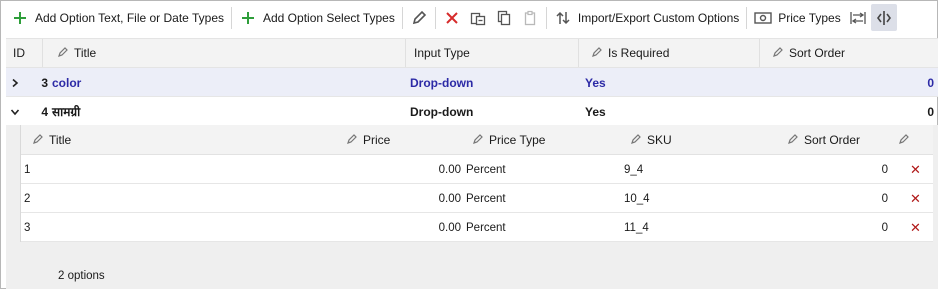 The image size is (938, 289). What do you see at coordinates (129, 17) in the screenshot?
I see `add-option-types-label: Add Option Text, File or Date Types` at bounding box center [129, 17].